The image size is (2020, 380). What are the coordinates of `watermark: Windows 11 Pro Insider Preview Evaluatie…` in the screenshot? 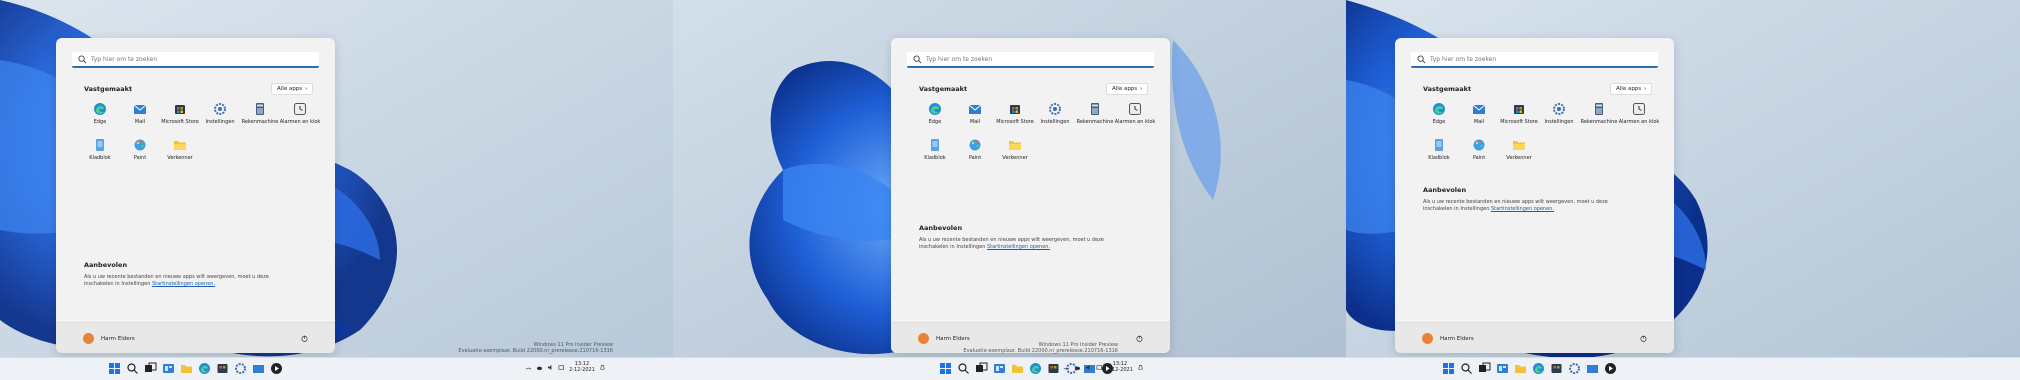 It's located at (535, 348).